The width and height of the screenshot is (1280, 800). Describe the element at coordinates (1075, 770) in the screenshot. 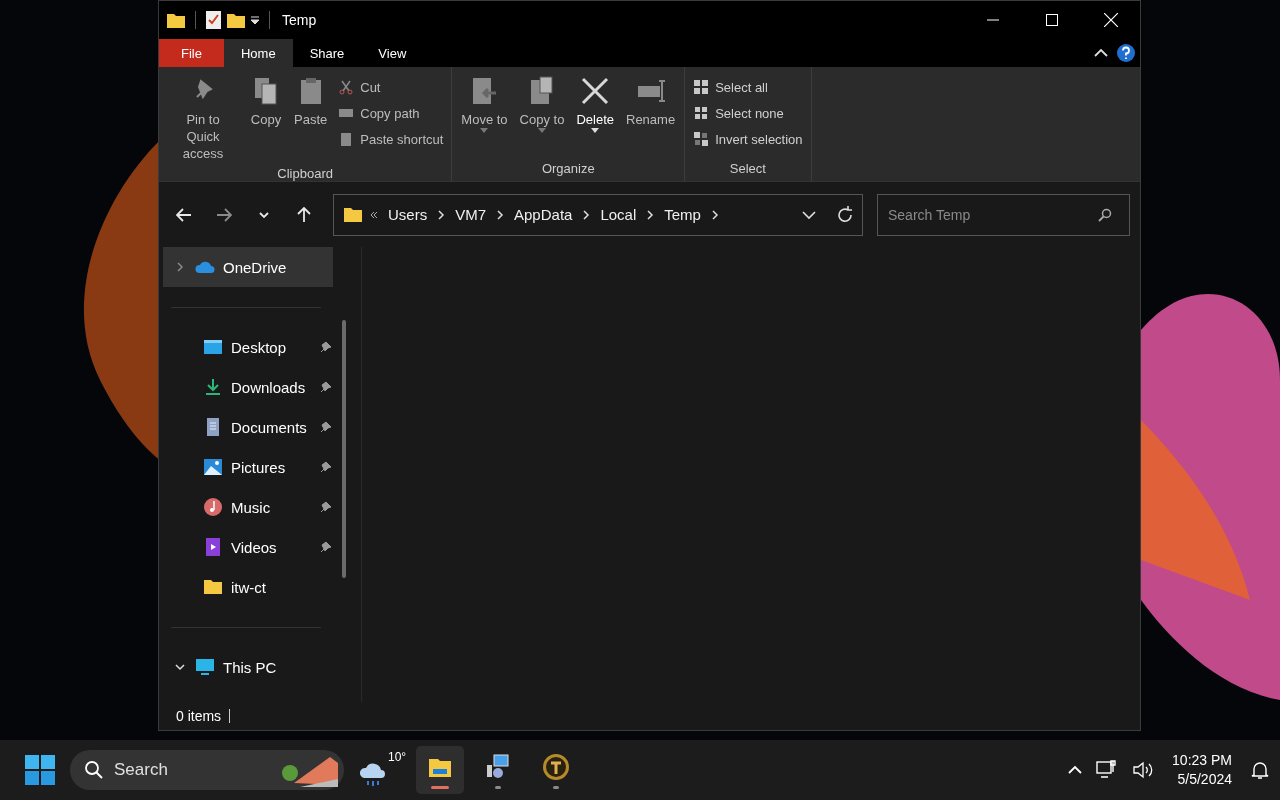

I see `chevron-up-icon` at that location.